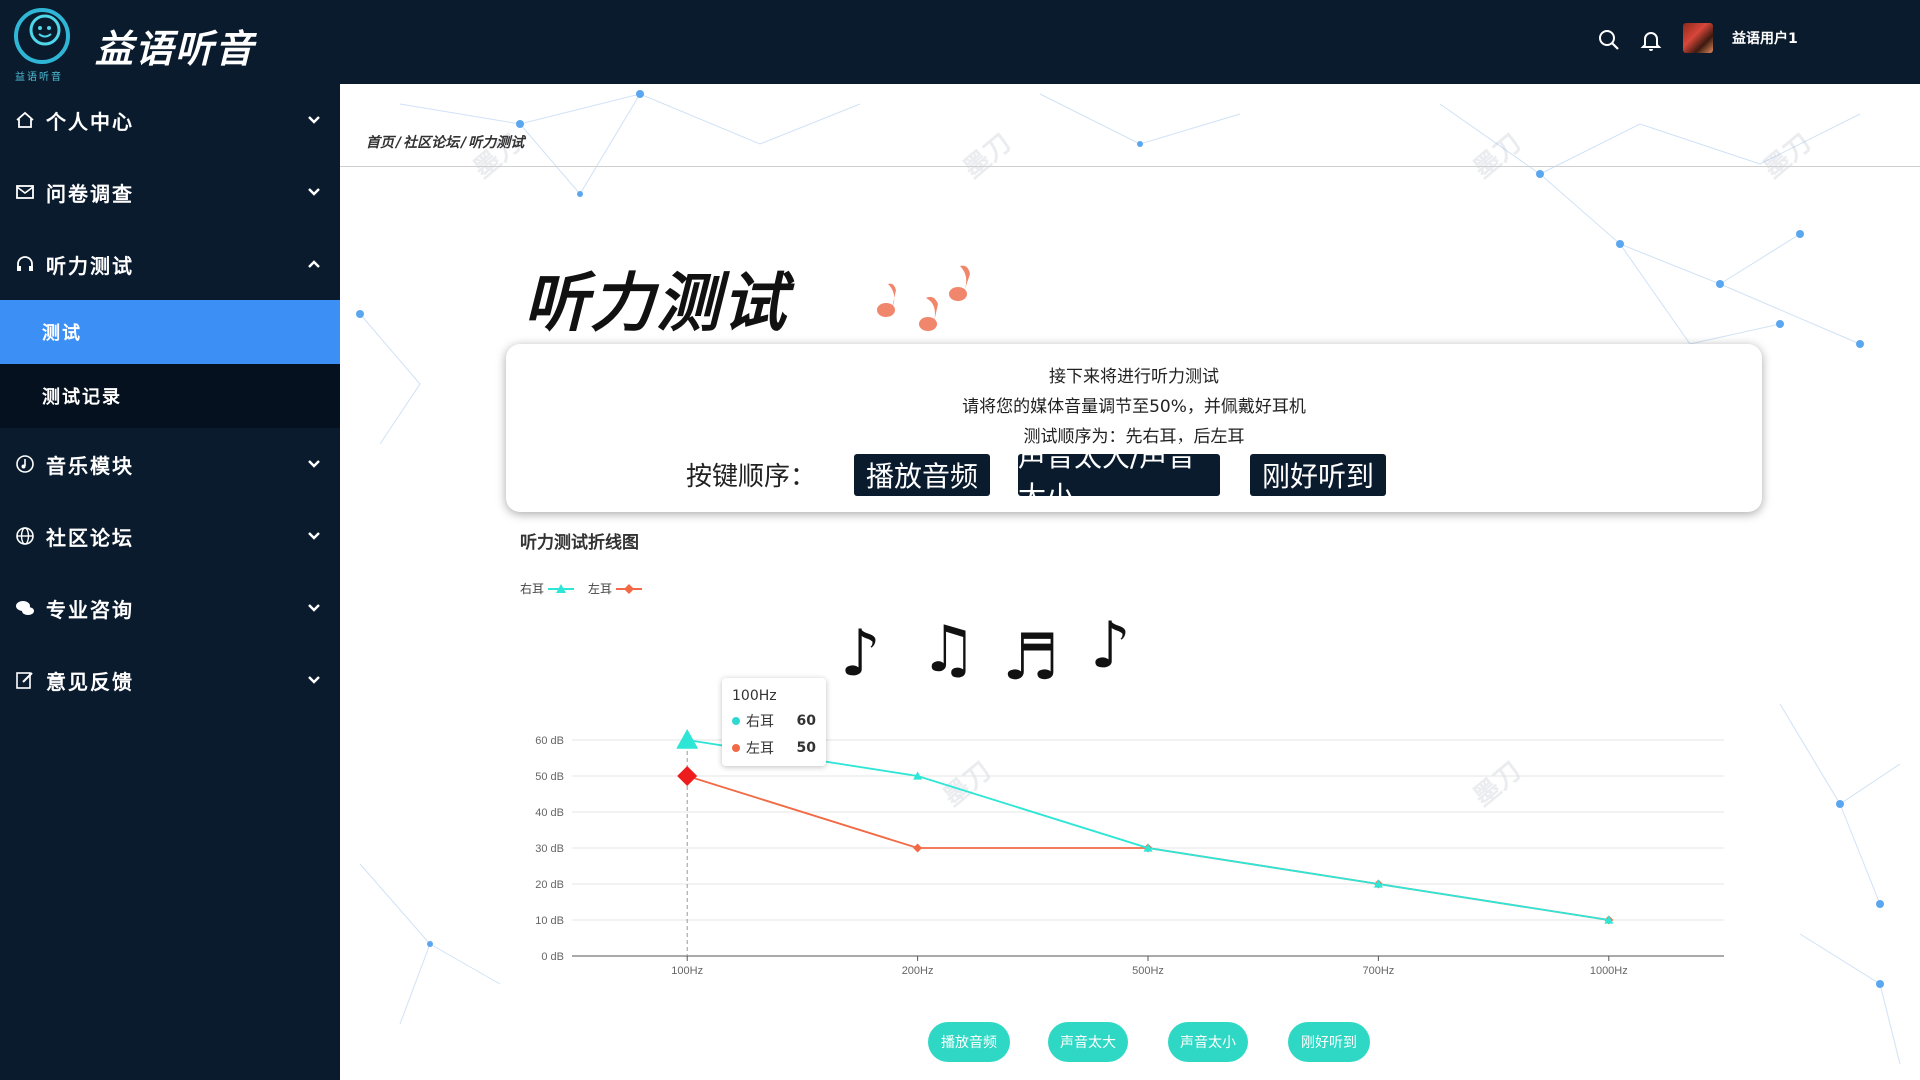 Image resolution: width=1920 pixels, height=1080 pixels. What do you see at coordinates (1765, 38) in the screenshot?
I see `username: 益语用户1` at bounding box center [1765, 38].